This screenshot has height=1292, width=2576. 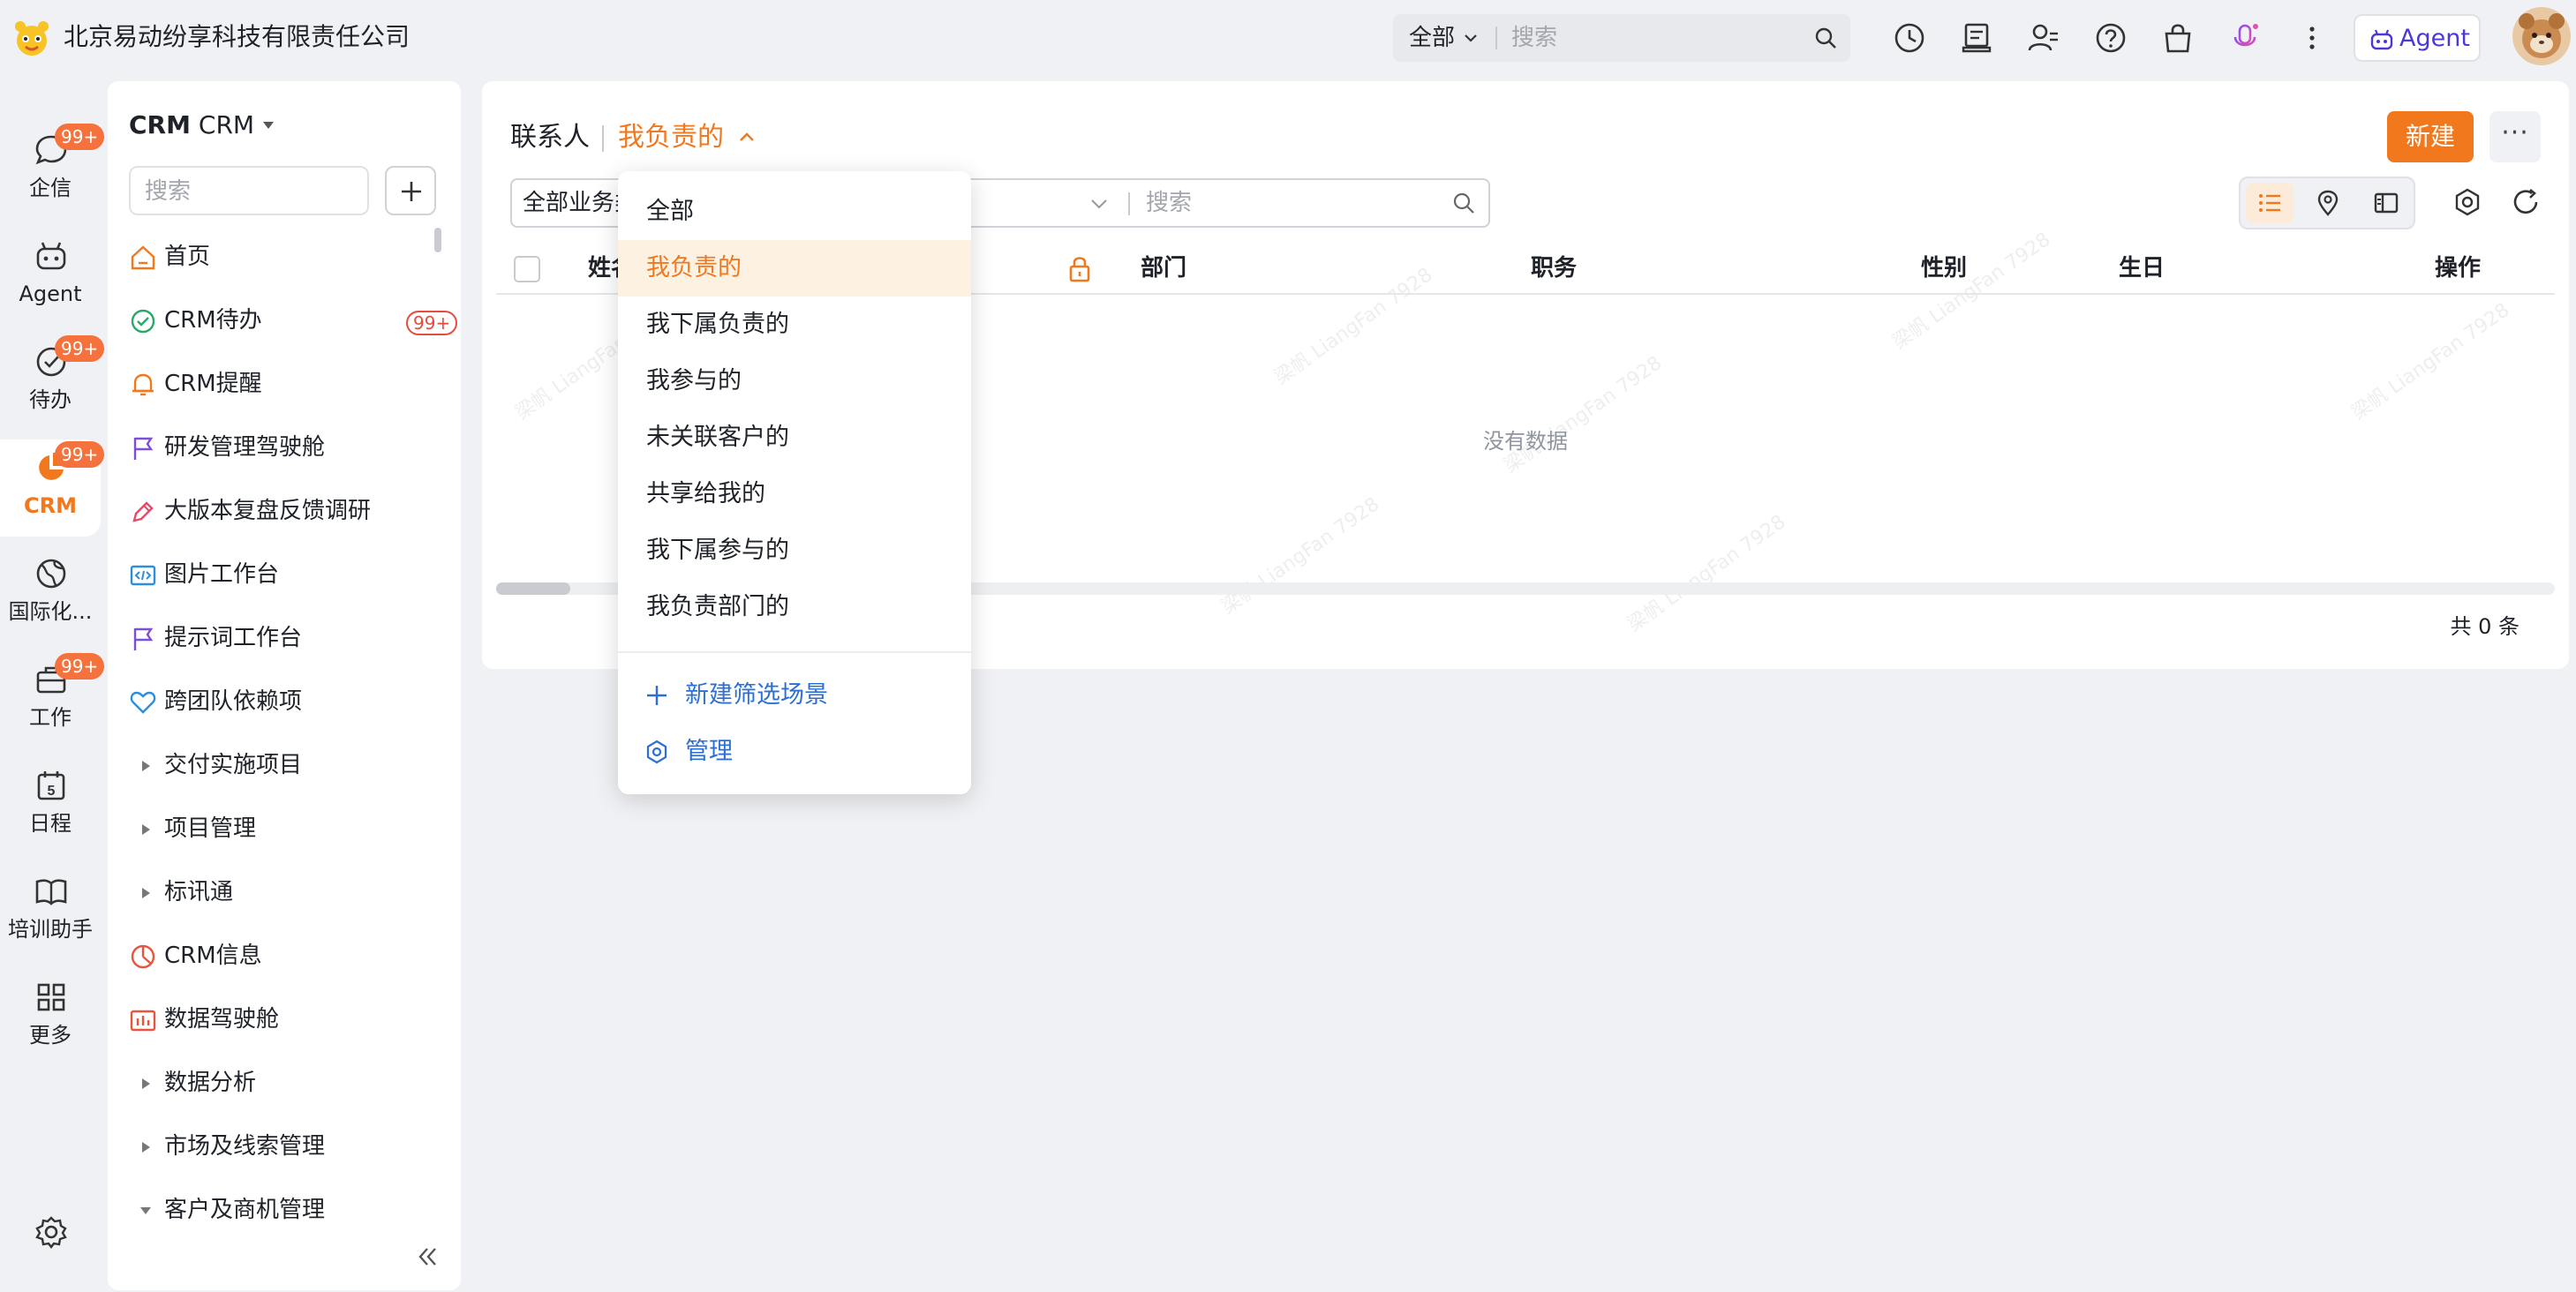 What do you see at coordinates (1622, 38) in the screenshot?
I see `global-search-box: 全部 搜索` at bounding box center [1622, 38].